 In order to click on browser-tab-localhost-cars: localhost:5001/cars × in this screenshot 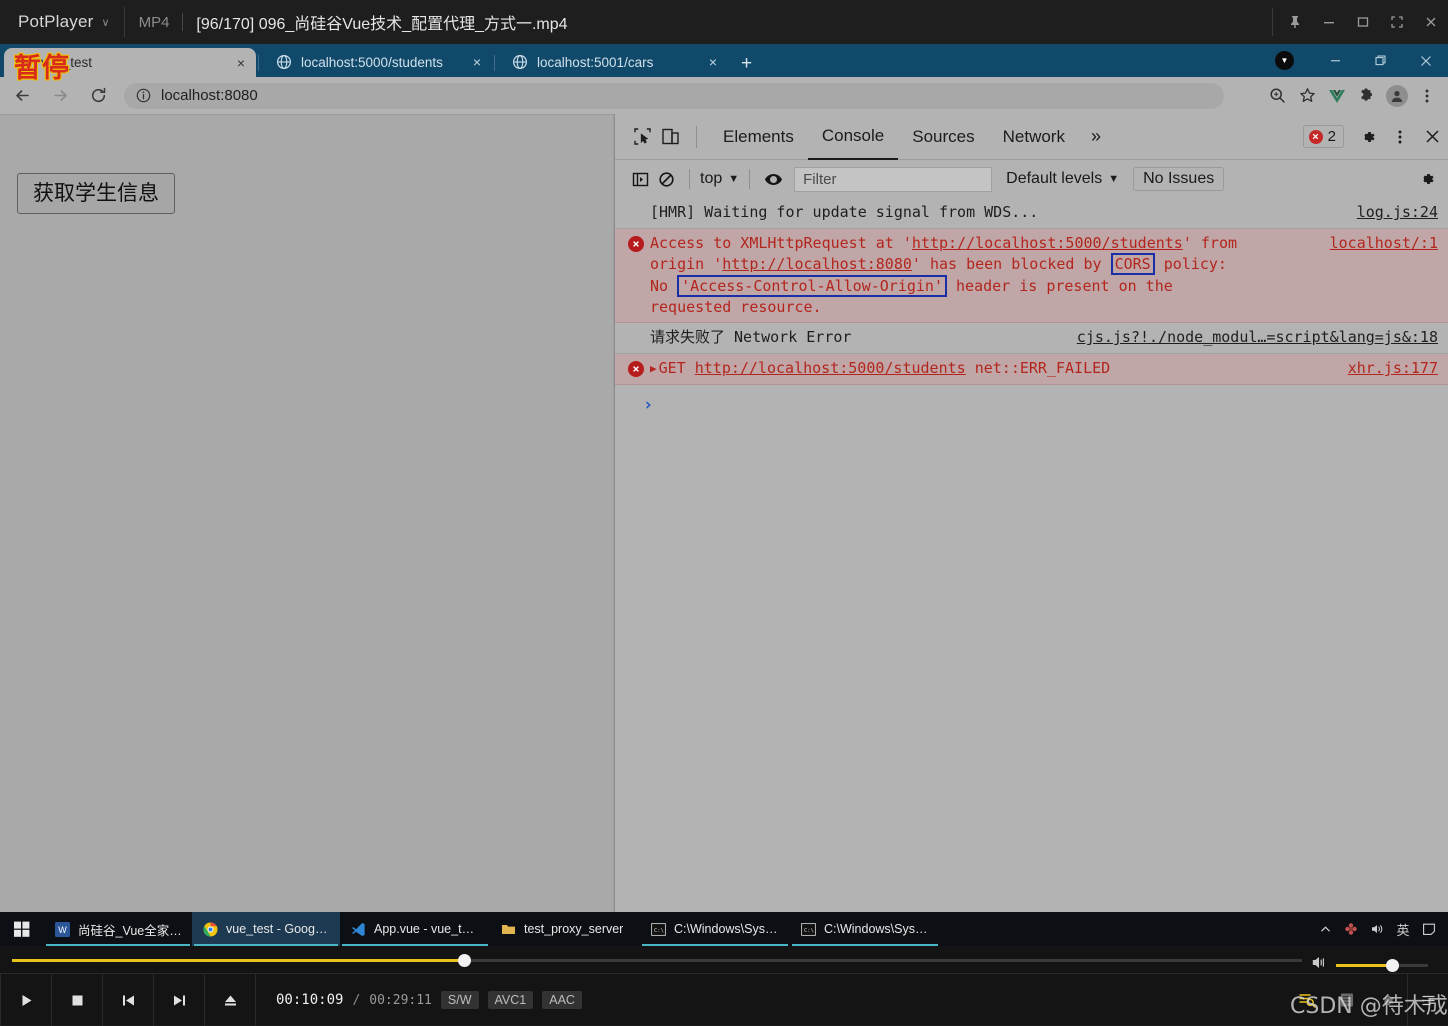, I will do `click(614, 62)`.